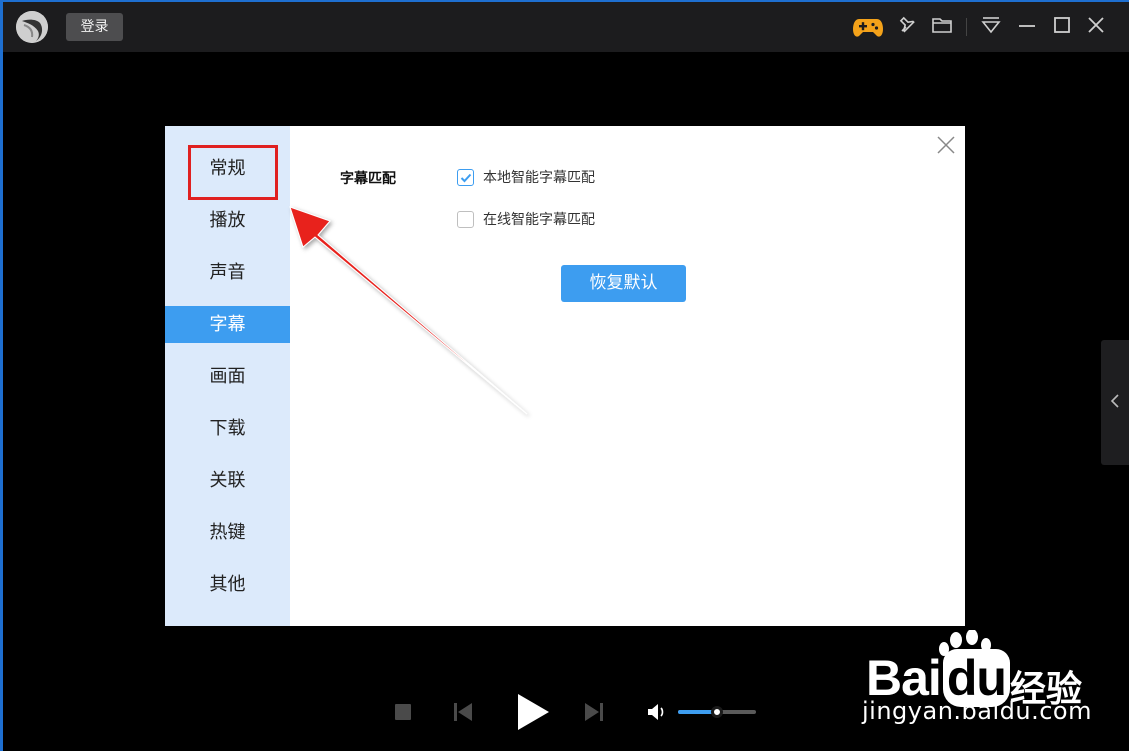 The image size is (1129, 751). Describe the element at coordinates (533, 714) in the screenshot. I see `play-icon` at that location.